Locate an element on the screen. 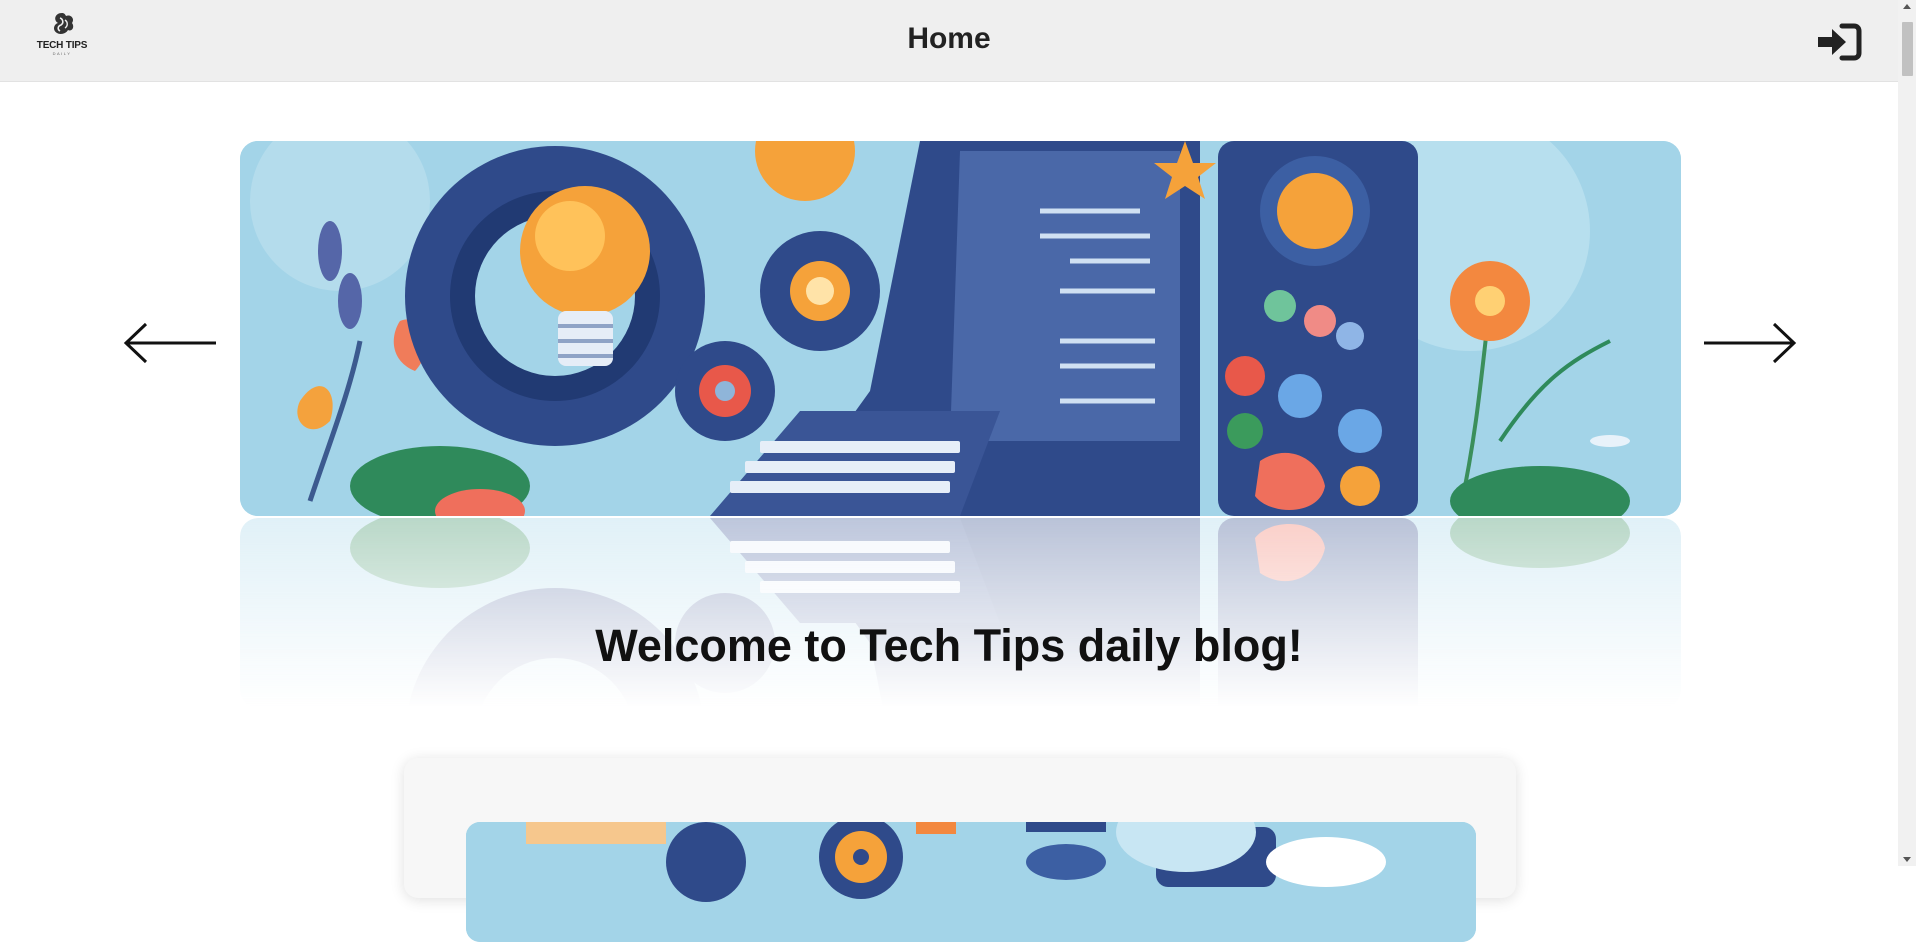  arrow-left-icon is located at coordinates (169, 343).